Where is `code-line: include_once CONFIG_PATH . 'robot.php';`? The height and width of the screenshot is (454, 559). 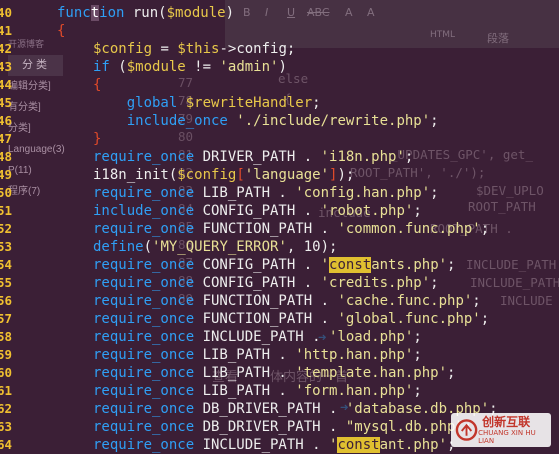 code-line: include_once CONFIG_PATH . 'robot.php'; is located at coordinates (257, 211).